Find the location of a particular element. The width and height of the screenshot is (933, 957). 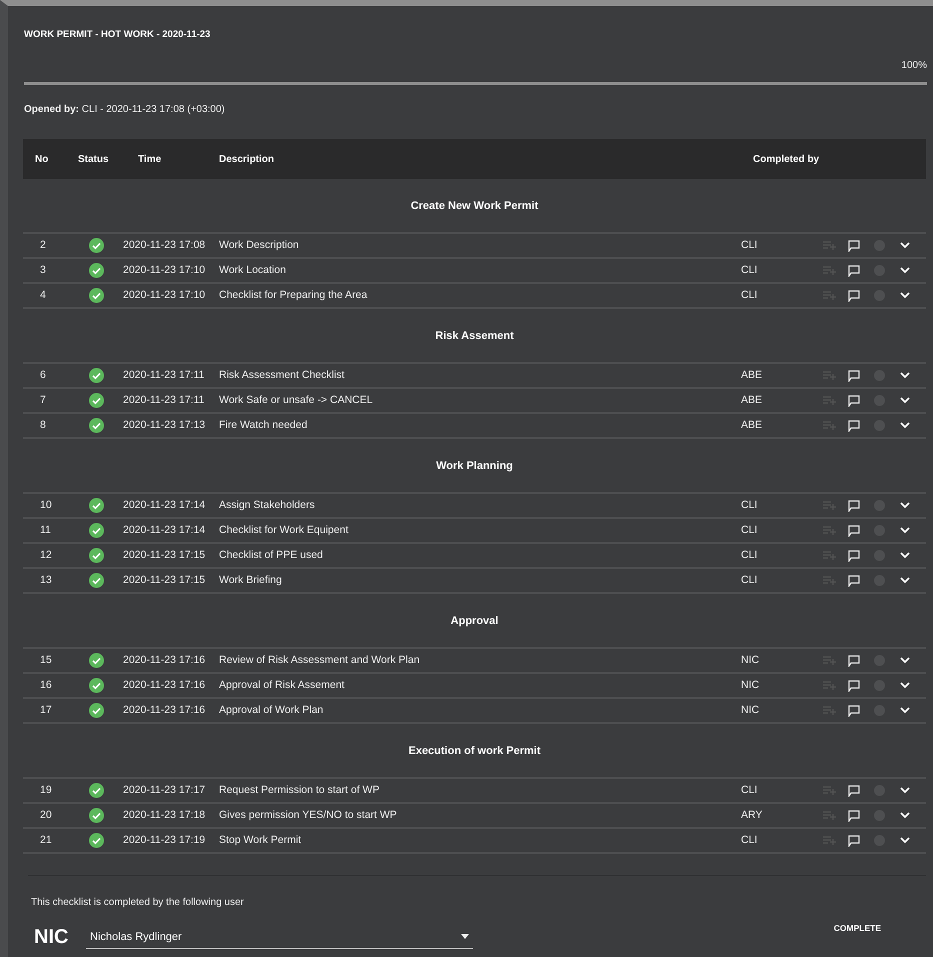

row-time: 2020-11-23 17:15 is located at coordinates (164, 580).